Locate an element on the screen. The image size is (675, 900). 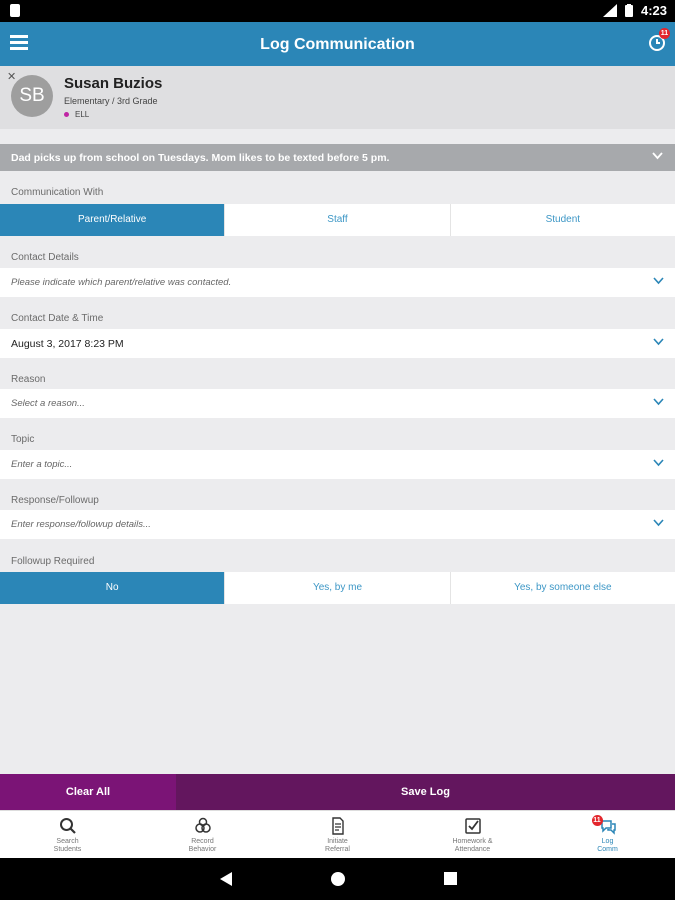
tab-search-students: Search Students is located at coordinates (67, 835).